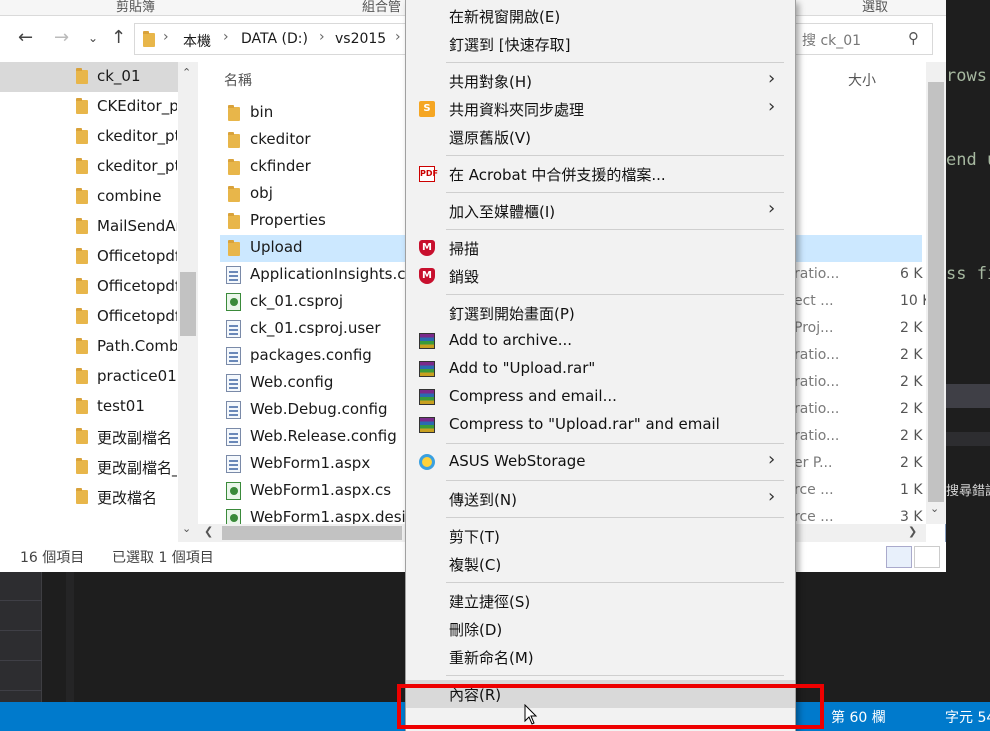 This screenshot has height=731, width=990. Describe the element at coordinates (862, 80) in the screenshot. I see `column-header-size: 大小` at that location.